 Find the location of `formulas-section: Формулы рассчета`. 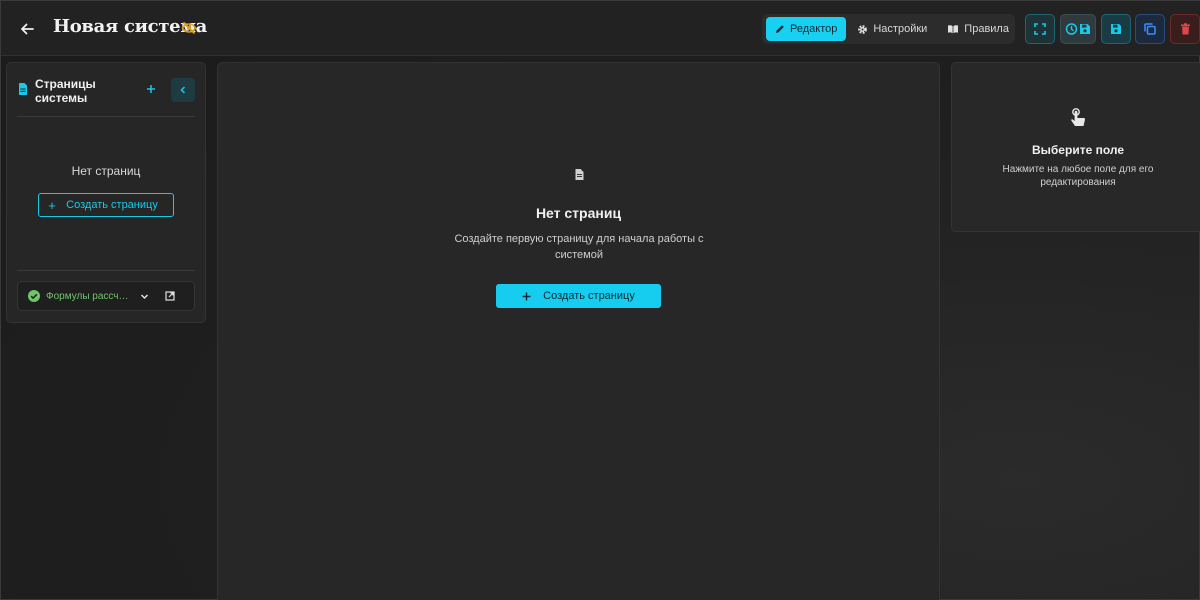

formulas-section: Формулы рассчета is located at coordinates (106, 296).